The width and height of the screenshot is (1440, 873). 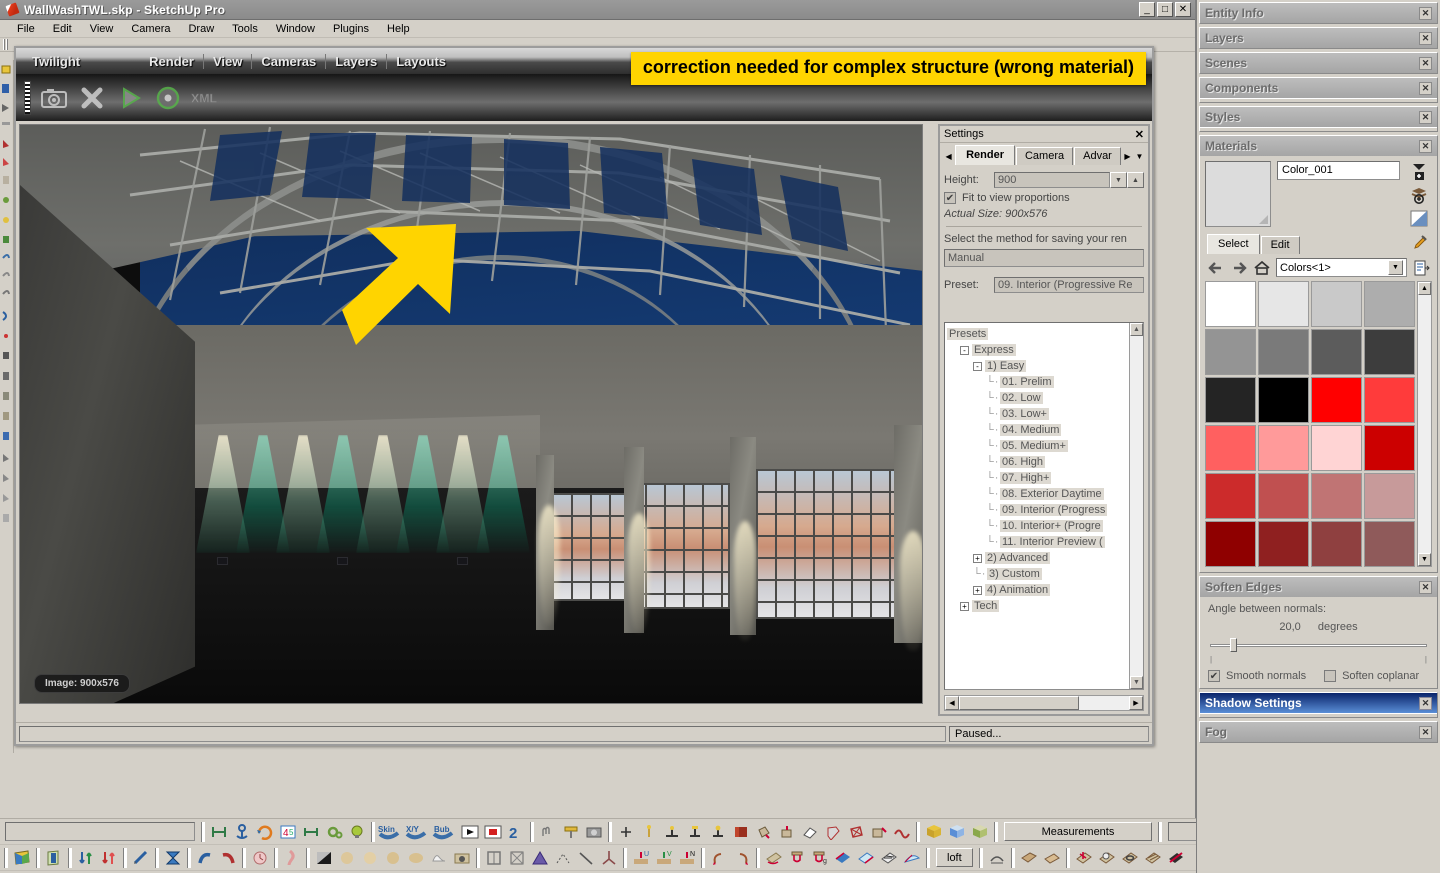 What do you see at coordinates (1419, 171) in the screenshot?
I see `create-material-icon` at bounding box center [1419, 171].